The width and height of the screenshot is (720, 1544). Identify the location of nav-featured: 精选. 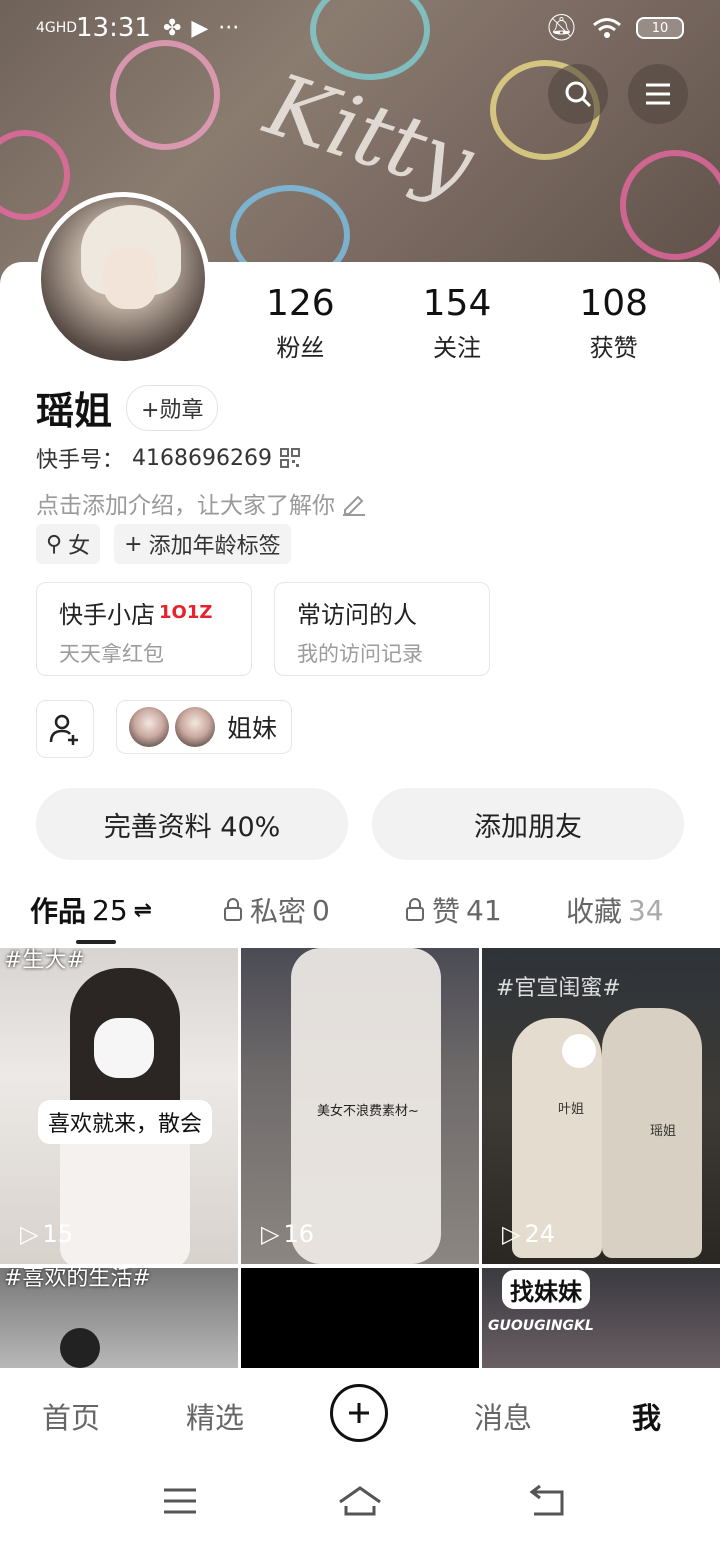
(215, 1416).